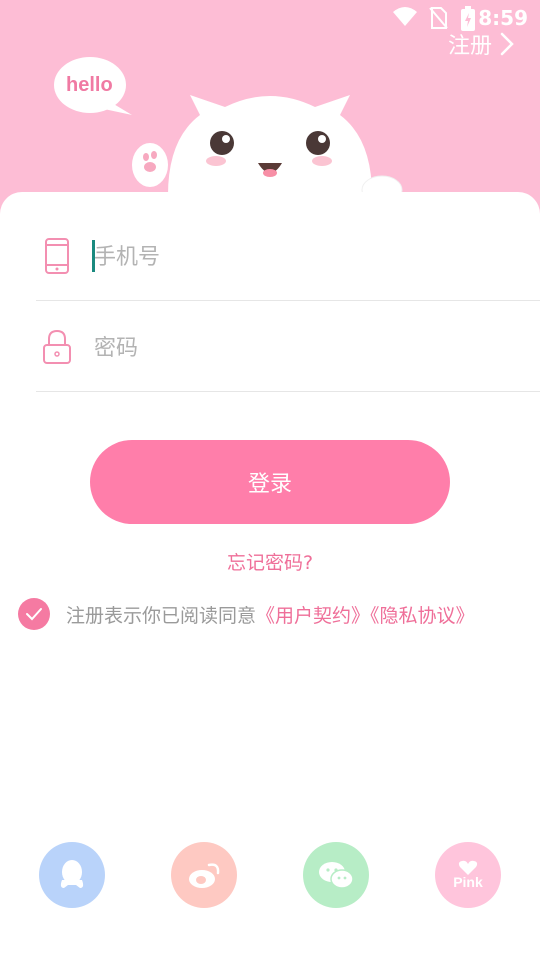 The image size is (540, 960). I want to click on phone-field, so click(288, 255).